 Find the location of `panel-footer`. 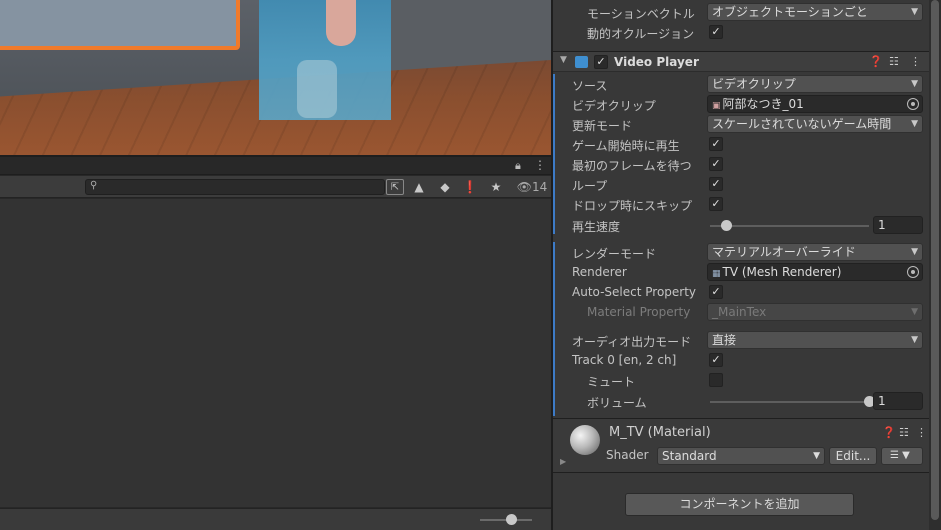

panel-footer is located at coordinates (275, 519).